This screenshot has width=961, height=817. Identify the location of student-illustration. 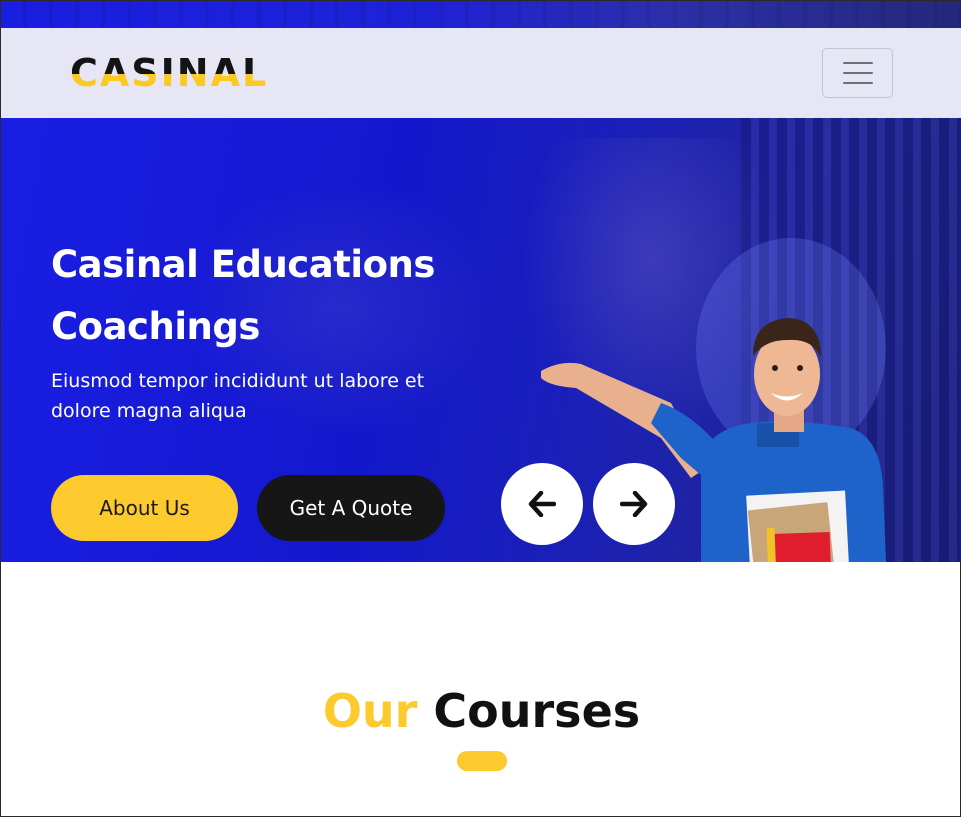
(713, 400).